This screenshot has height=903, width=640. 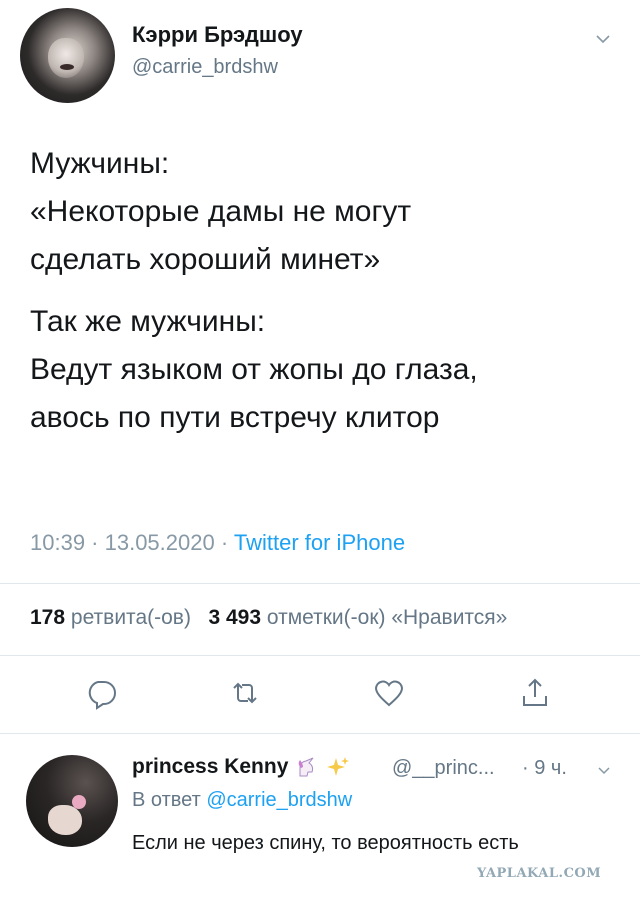 I want to click on likes-label: отметки(-ок) «Нравится», so click(x=387, y=617).